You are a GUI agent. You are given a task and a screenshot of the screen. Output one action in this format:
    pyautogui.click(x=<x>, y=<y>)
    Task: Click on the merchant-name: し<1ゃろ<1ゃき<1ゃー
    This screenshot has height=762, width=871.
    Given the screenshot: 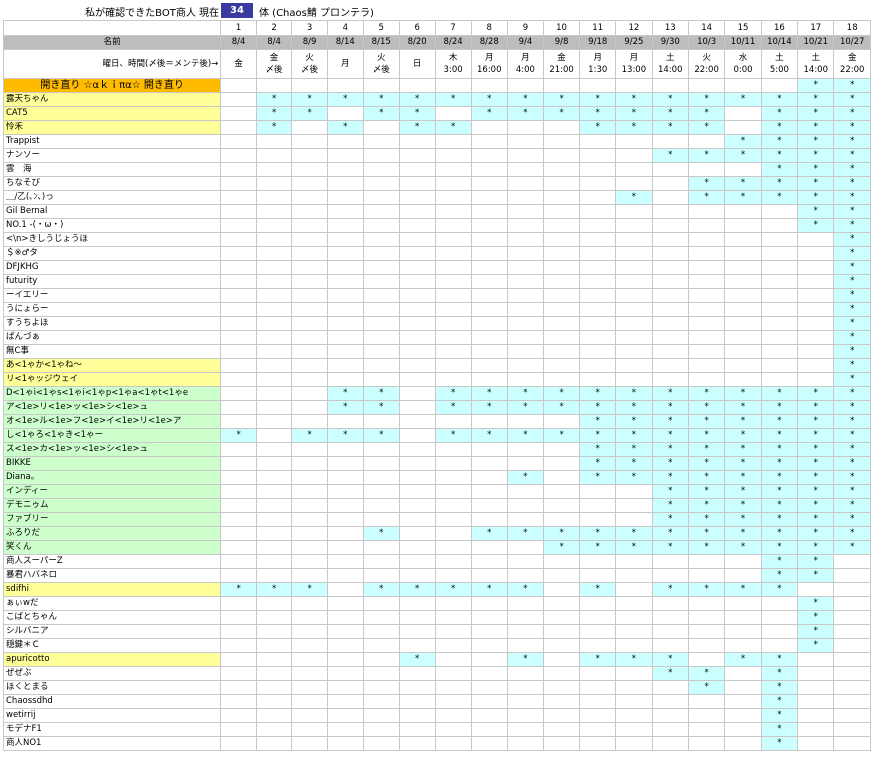 What is the action you would take?
    pyautogui.click(x=112, y=435)
    